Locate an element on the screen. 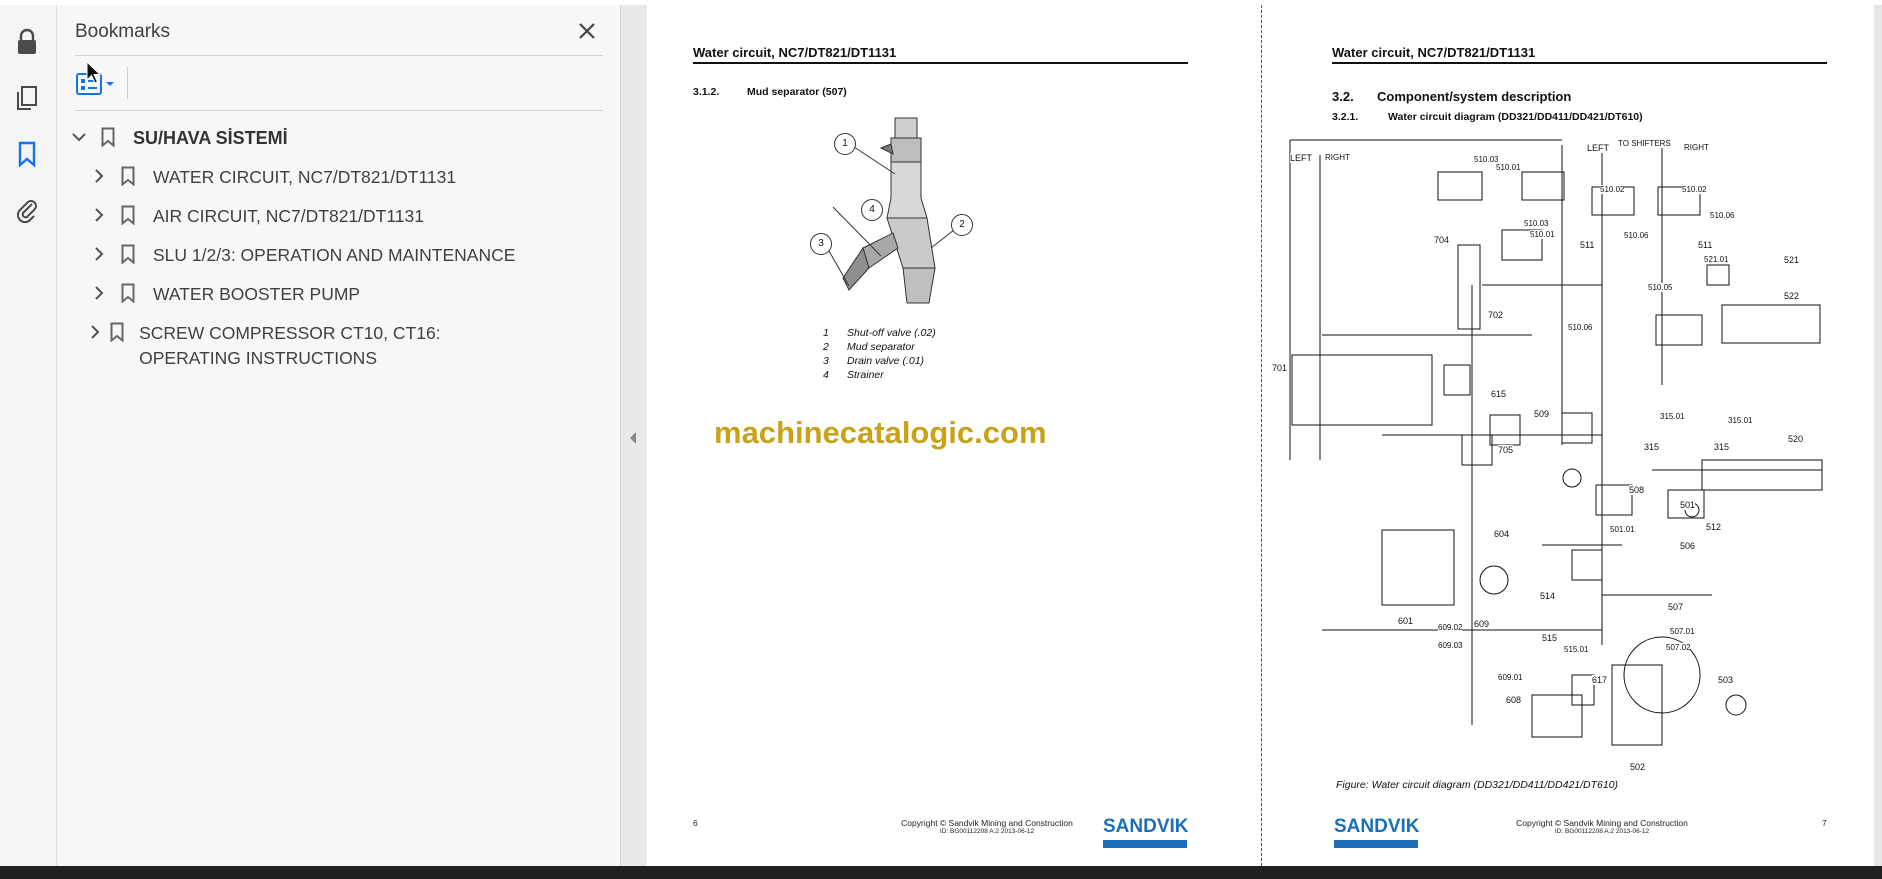 This screenshot has width=1882, height=879. collapse-panel-icon is located at coordinates (633, 438).